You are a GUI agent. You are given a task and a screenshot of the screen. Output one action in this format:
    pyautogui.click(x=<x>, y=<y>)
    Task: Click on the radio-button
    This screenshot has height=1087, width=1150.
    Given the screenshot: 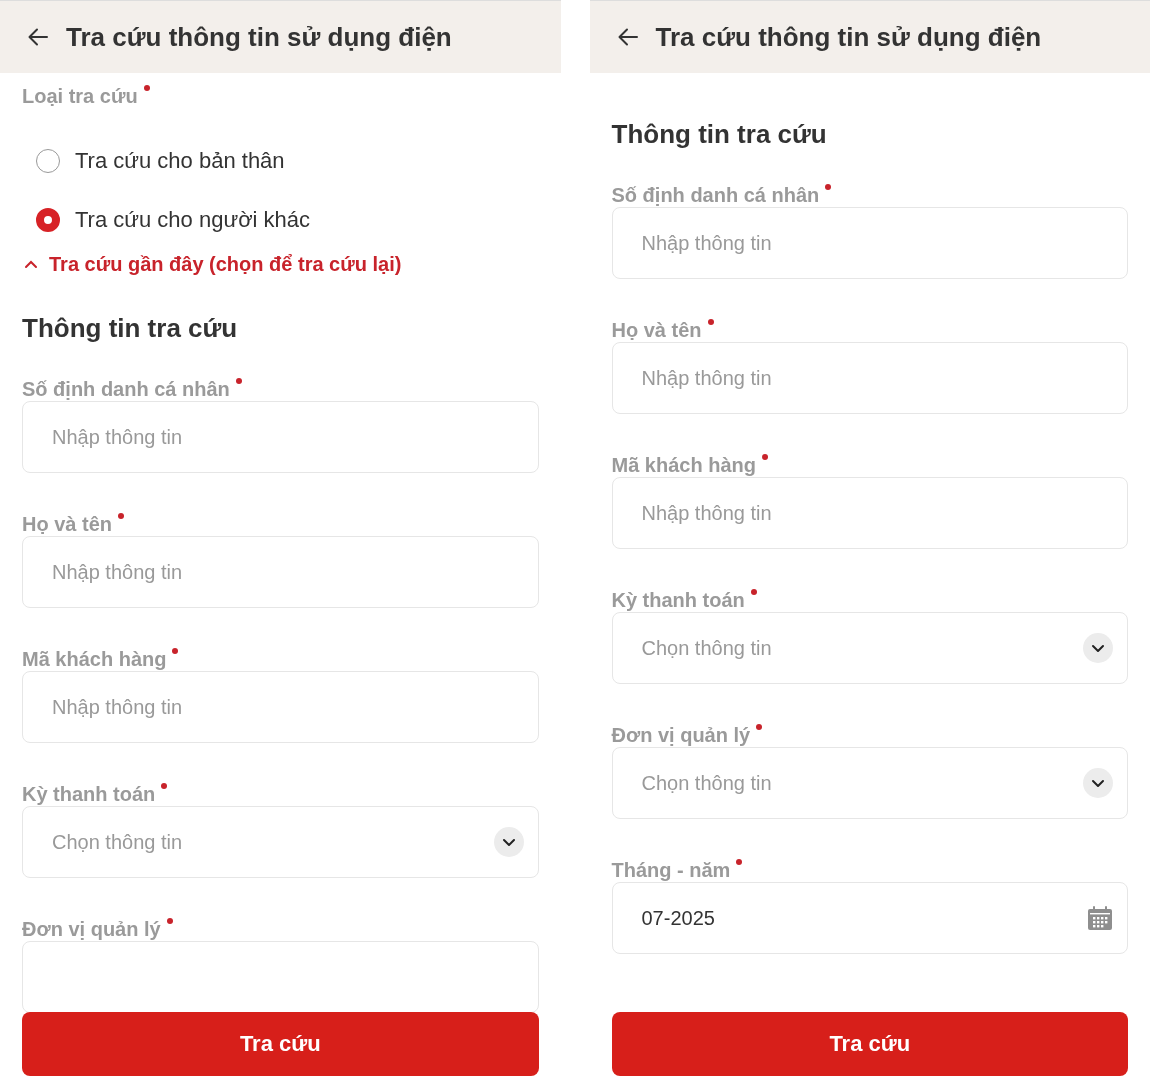 What is the action you would take?
    pyautogui.click(x=48, y=219)
    